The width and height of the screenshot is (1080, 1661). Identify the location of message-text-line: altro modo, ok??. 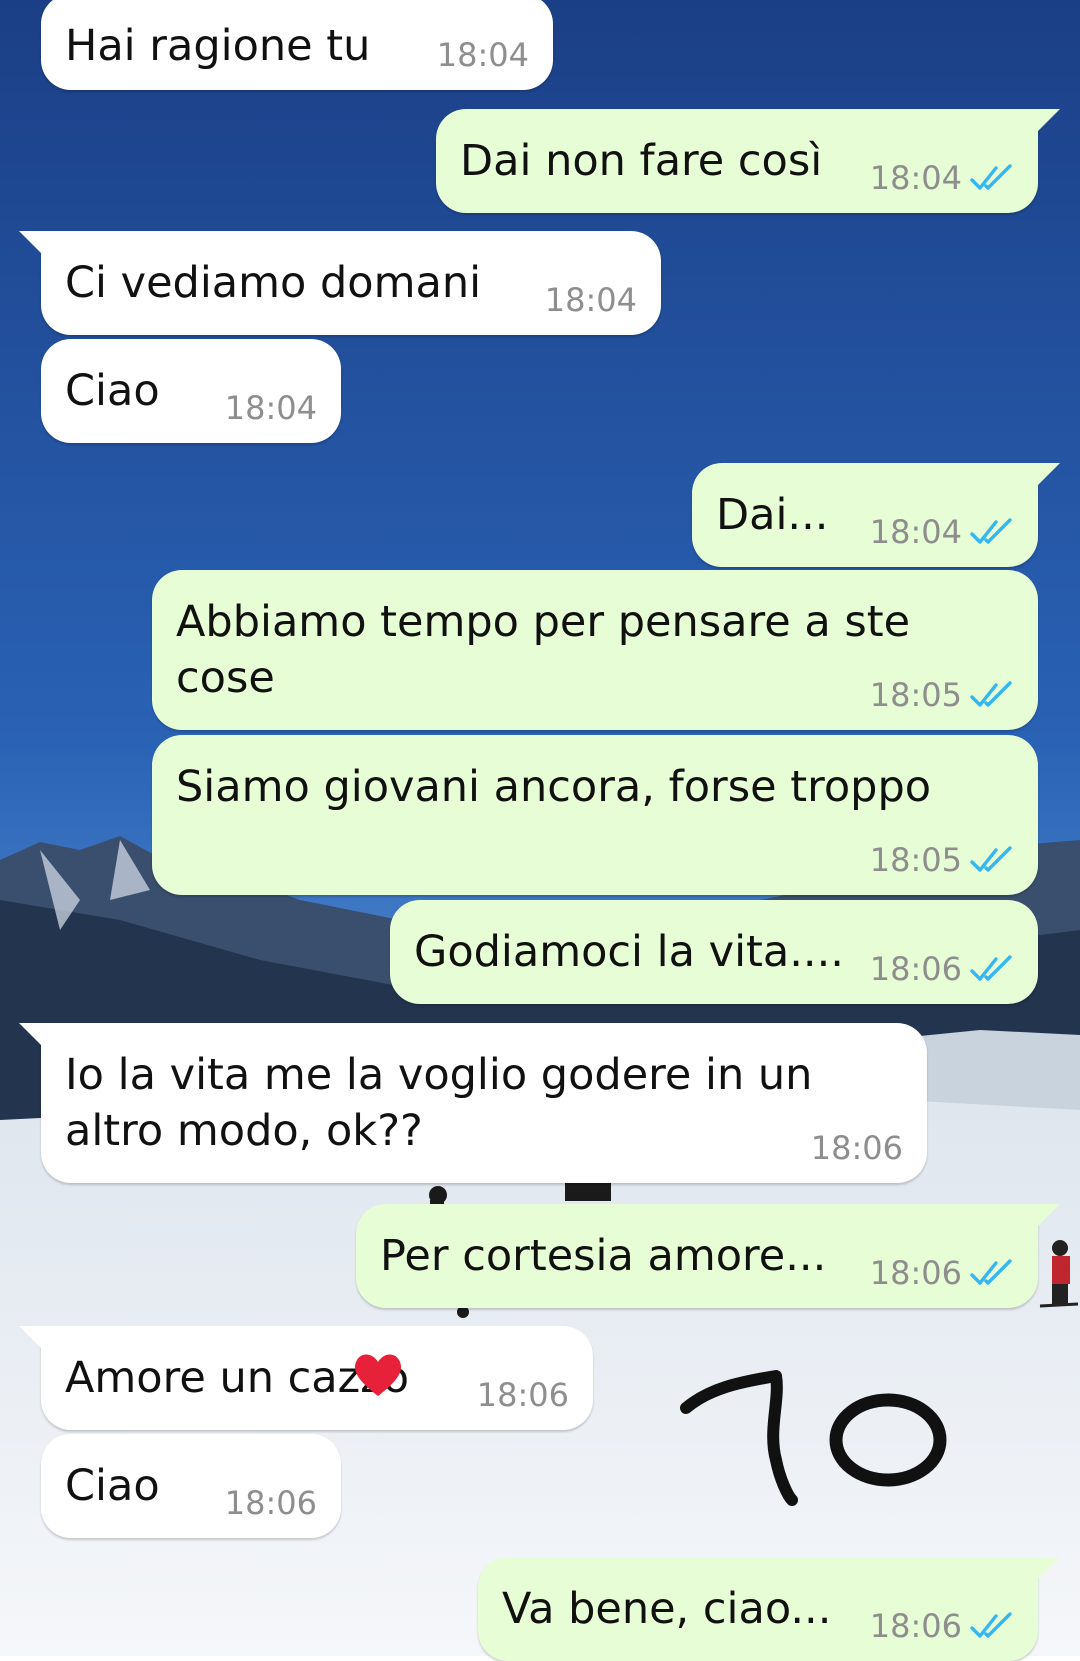
(244, 1131).